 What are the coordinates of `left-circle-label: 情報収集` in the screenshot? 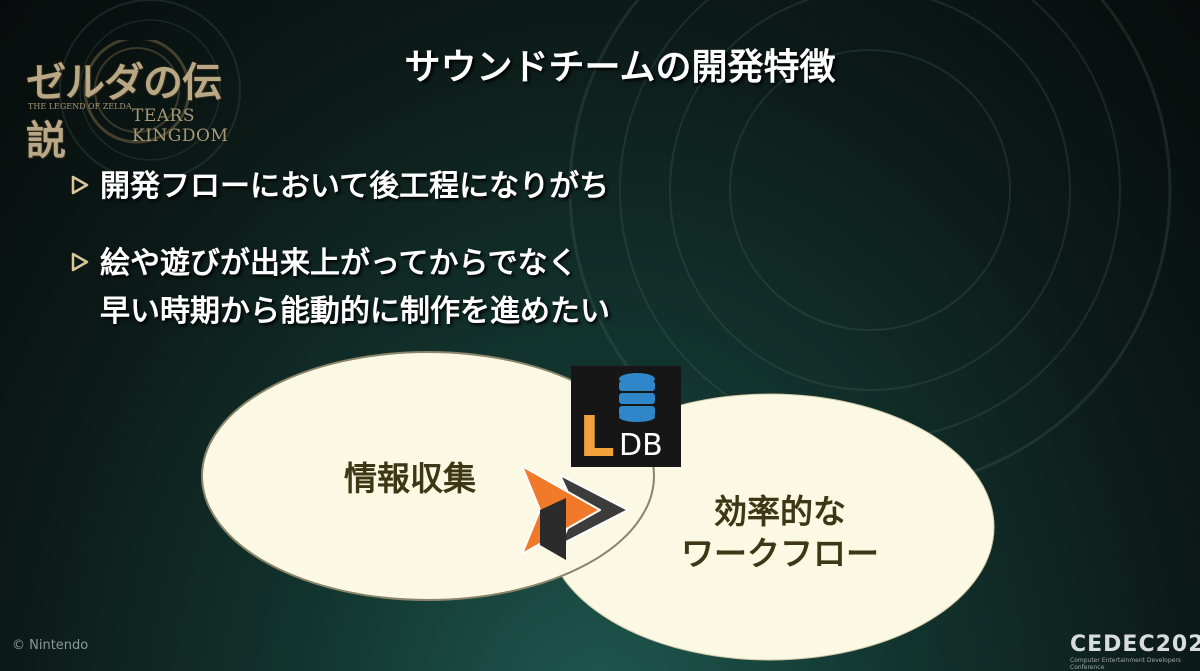 It's located at (410, 478).